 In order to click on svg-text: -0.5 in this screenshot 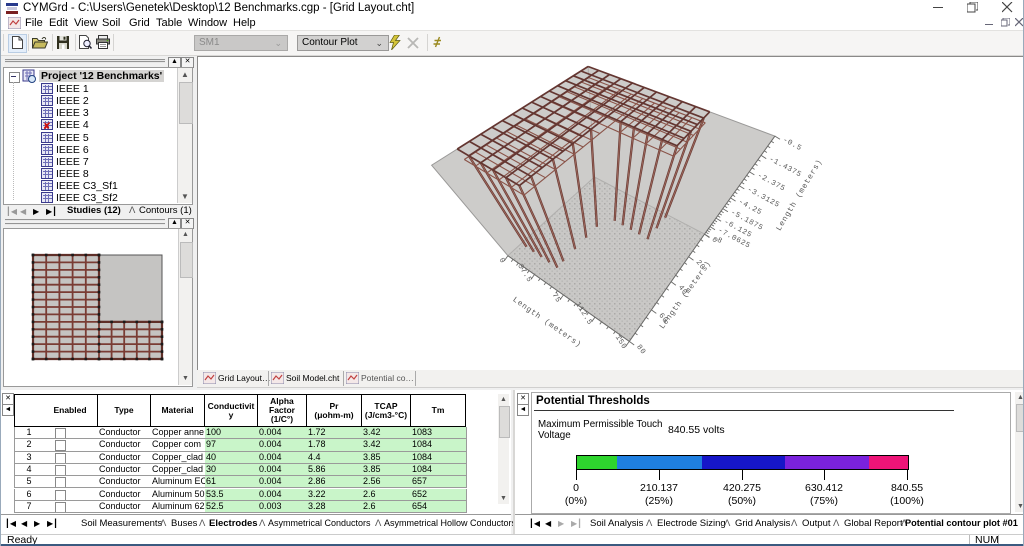, I will do `click(792, 144)`.